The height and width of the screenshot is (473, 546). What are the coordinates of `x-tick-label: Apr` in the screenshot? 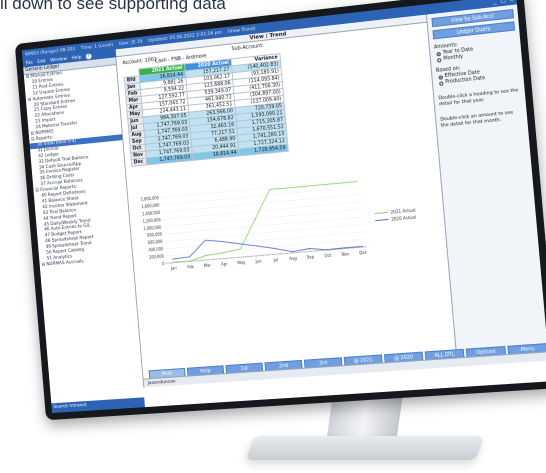 It's located at (224, 264).